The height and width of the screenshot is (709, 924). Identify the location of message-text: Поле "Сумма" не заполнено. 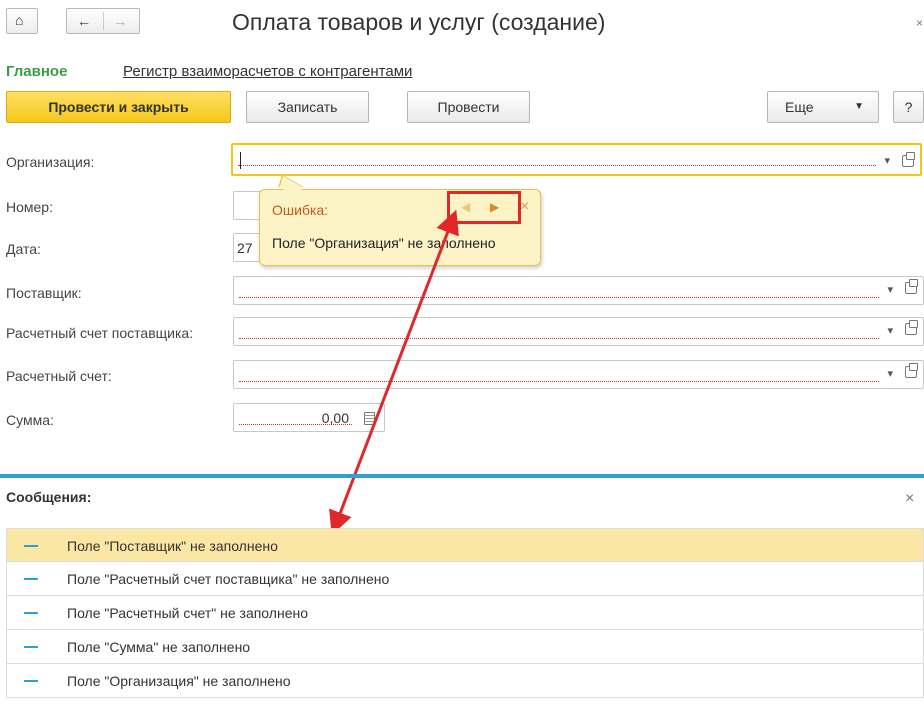
(159, 647).